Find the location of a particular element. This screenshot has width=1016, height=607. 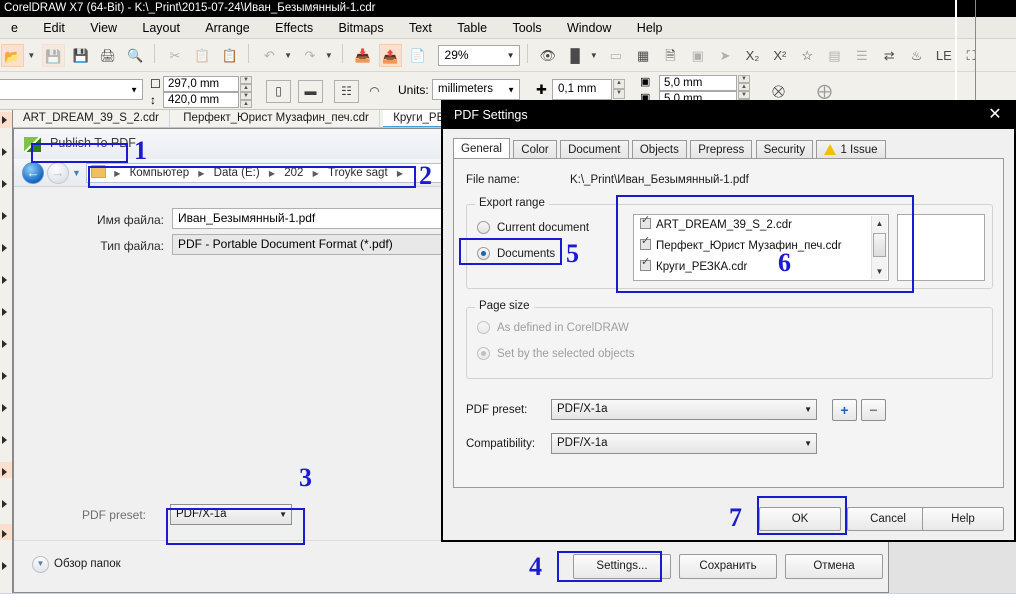

print-preview-icon: 🔍 is located at coordinates (135, 55).